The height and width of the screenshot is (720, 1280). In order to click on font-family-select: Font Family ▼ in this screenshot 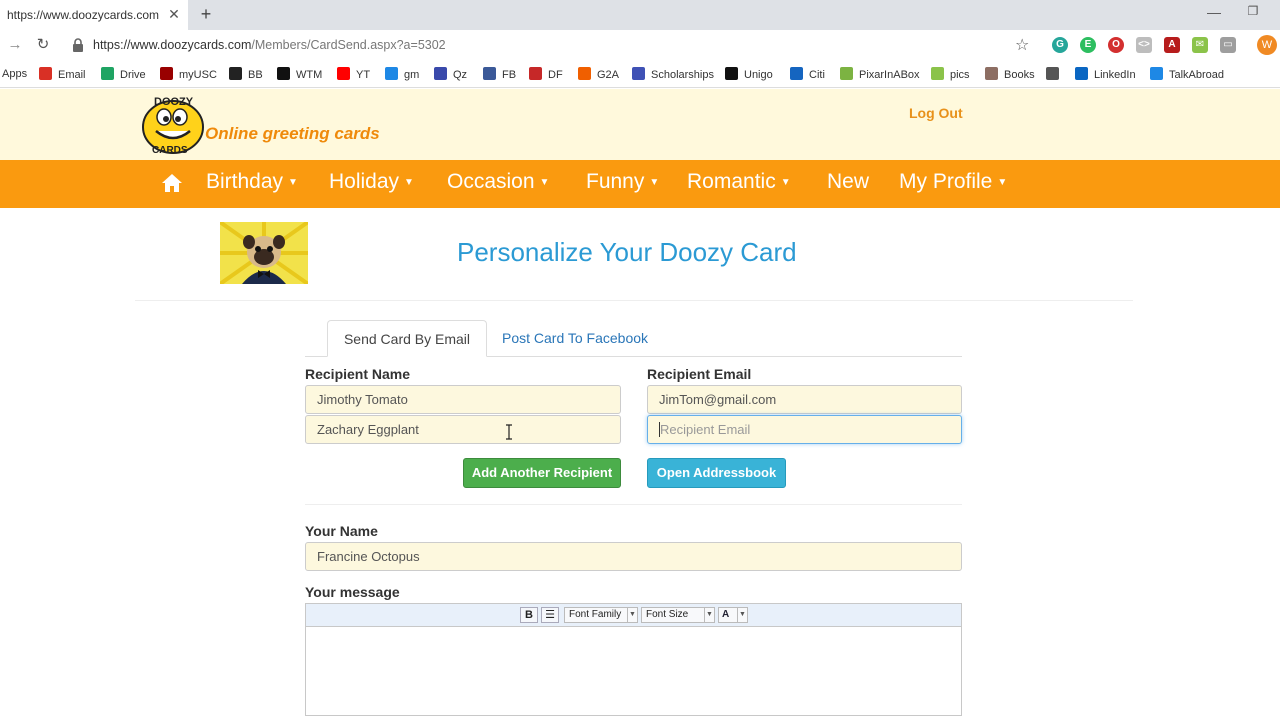, I will do `click(601, 615)`.